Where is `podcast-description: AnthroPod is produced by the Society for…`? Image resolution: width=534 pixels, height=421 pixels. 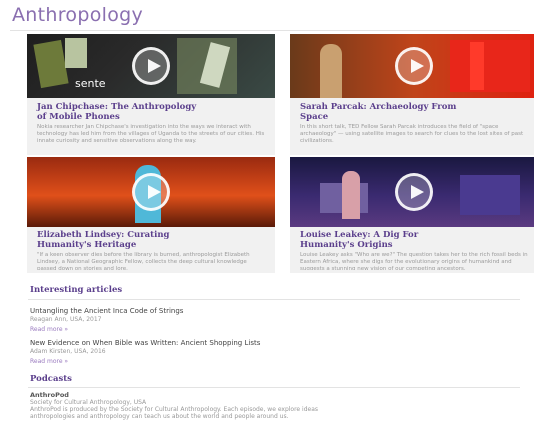
podcast-description: AnthroPod is produced by the Society for… is located at coordinates (174, 409).